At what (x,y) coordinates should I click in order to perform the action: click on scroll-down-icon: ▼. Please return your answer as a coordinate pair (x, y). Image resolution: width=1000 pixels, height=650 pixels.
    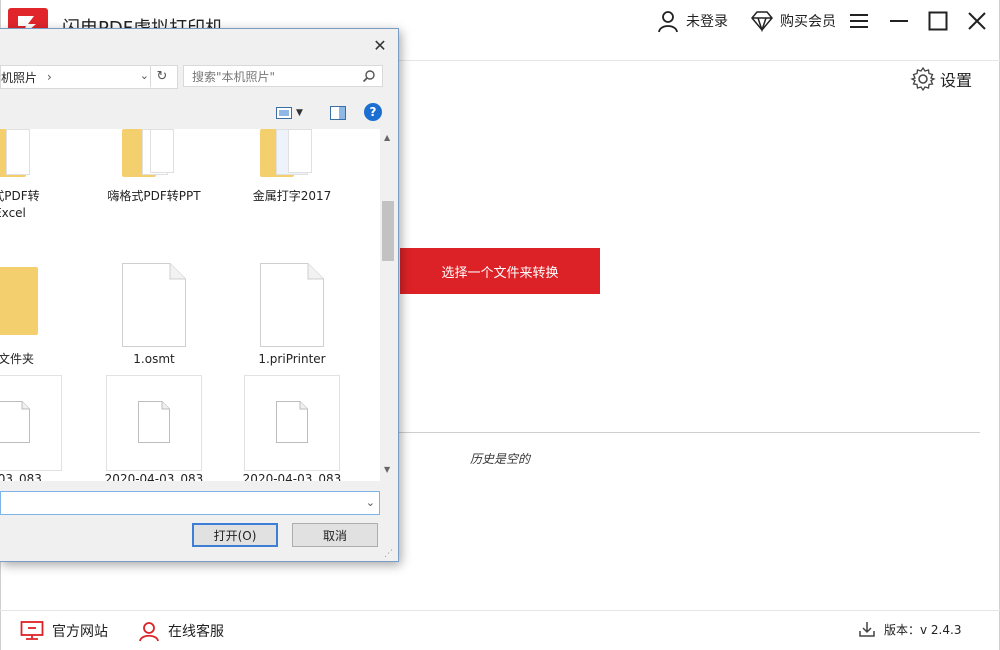
    Looking at the image, I should click on (387, 469).